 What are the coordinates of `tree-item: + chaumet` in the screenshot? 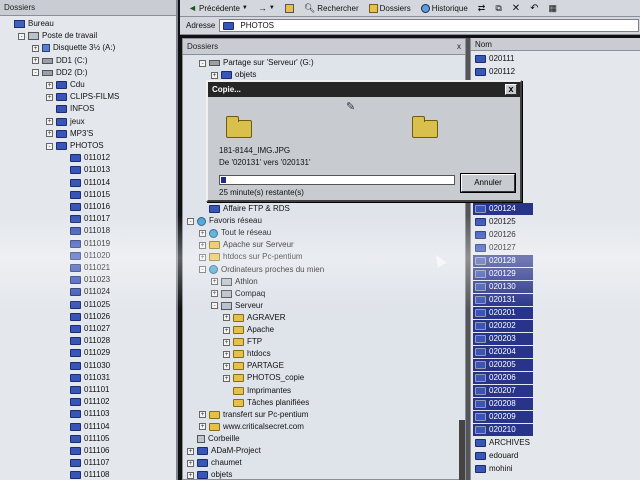 It's located at (214, 463).